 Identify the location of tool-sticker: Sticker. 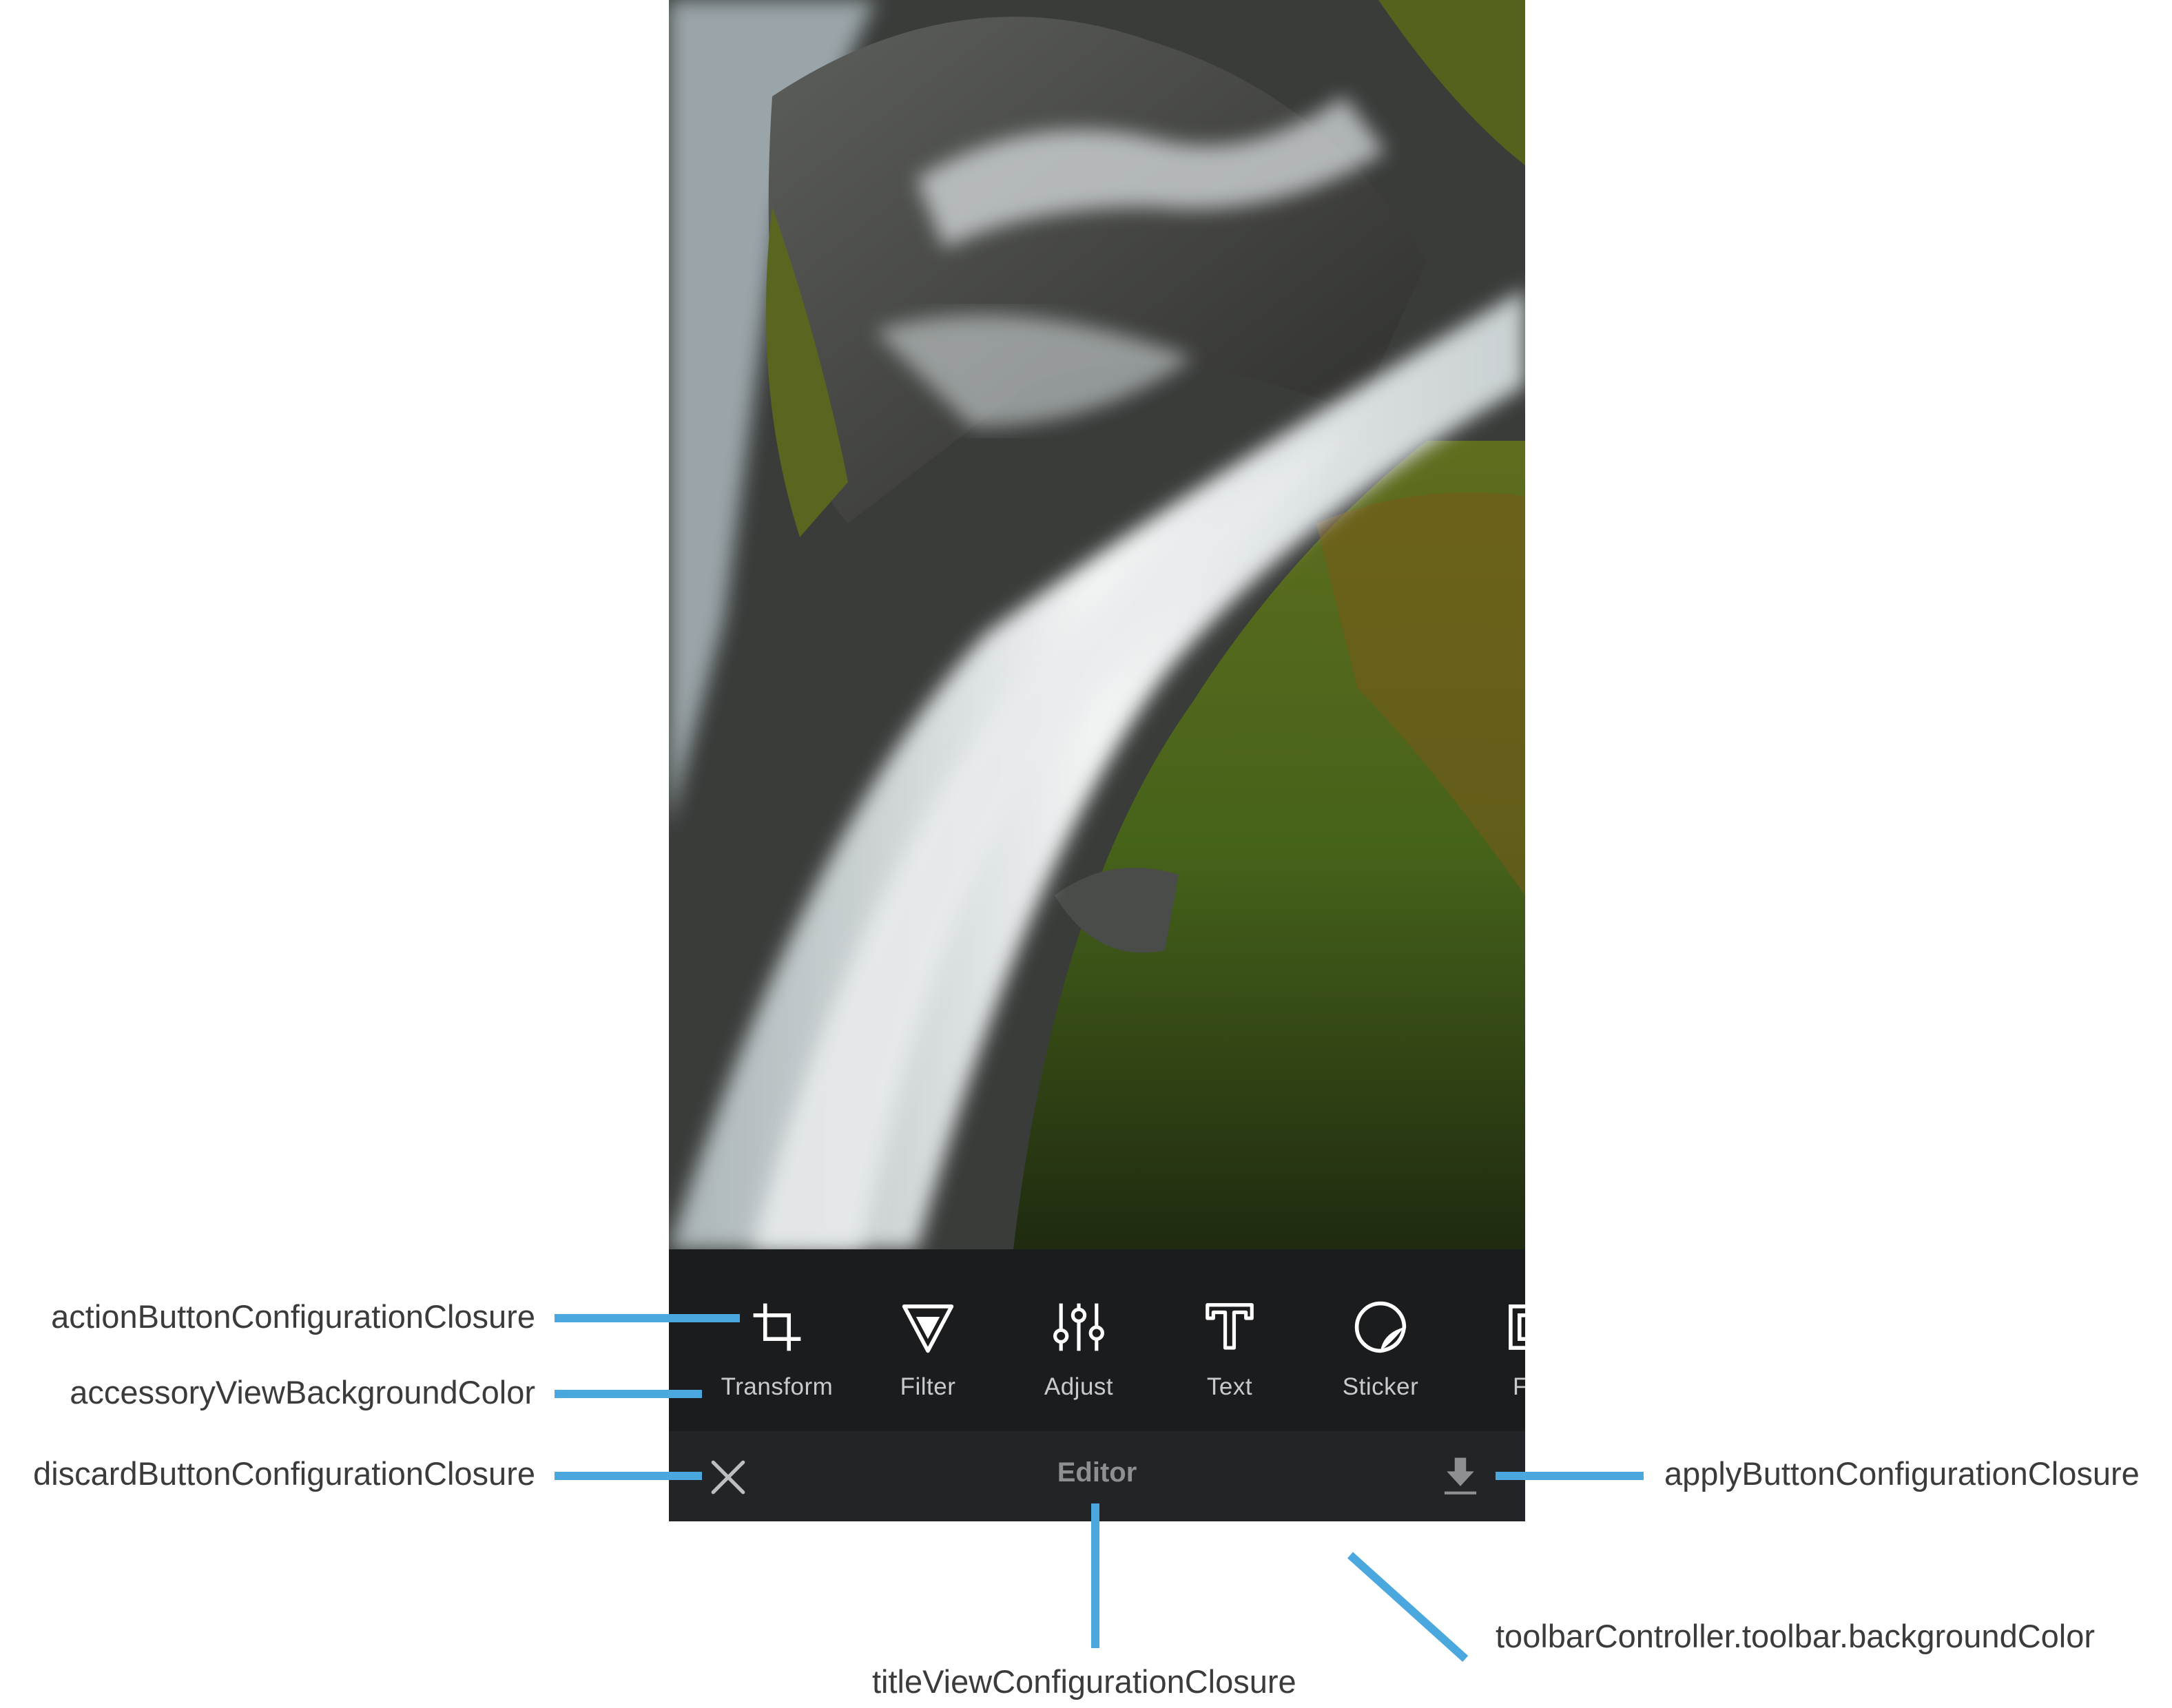
(1380, 1346).